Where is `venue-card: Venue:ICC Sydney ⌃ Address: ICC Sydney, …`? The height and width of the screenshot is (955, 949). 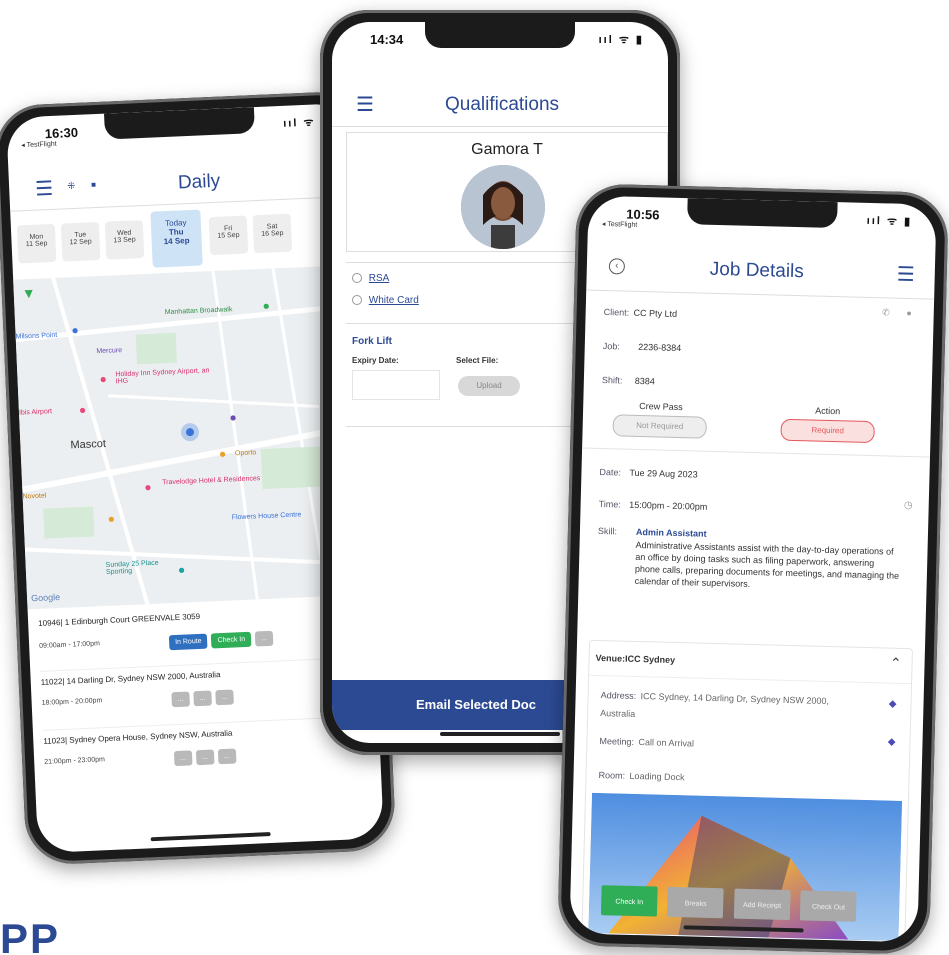 venue-card: Venue:ICC Sydney ⌃ Address: ICC Sydney, … is located at coordinates (747, 791).